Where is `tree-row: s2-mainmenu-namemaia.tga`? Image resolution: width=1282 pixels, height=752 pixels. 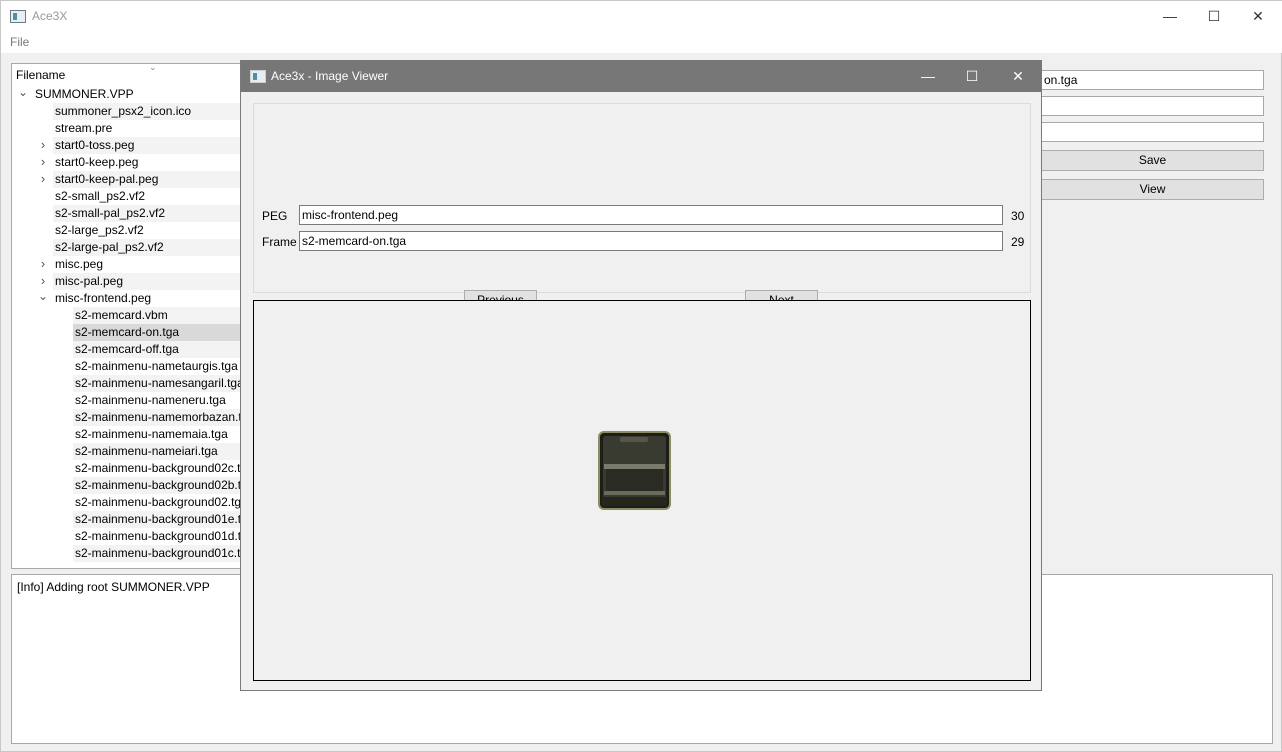
tree-row: s2-mainmenu-namemaia.tga is located at coordinates (157, 434).